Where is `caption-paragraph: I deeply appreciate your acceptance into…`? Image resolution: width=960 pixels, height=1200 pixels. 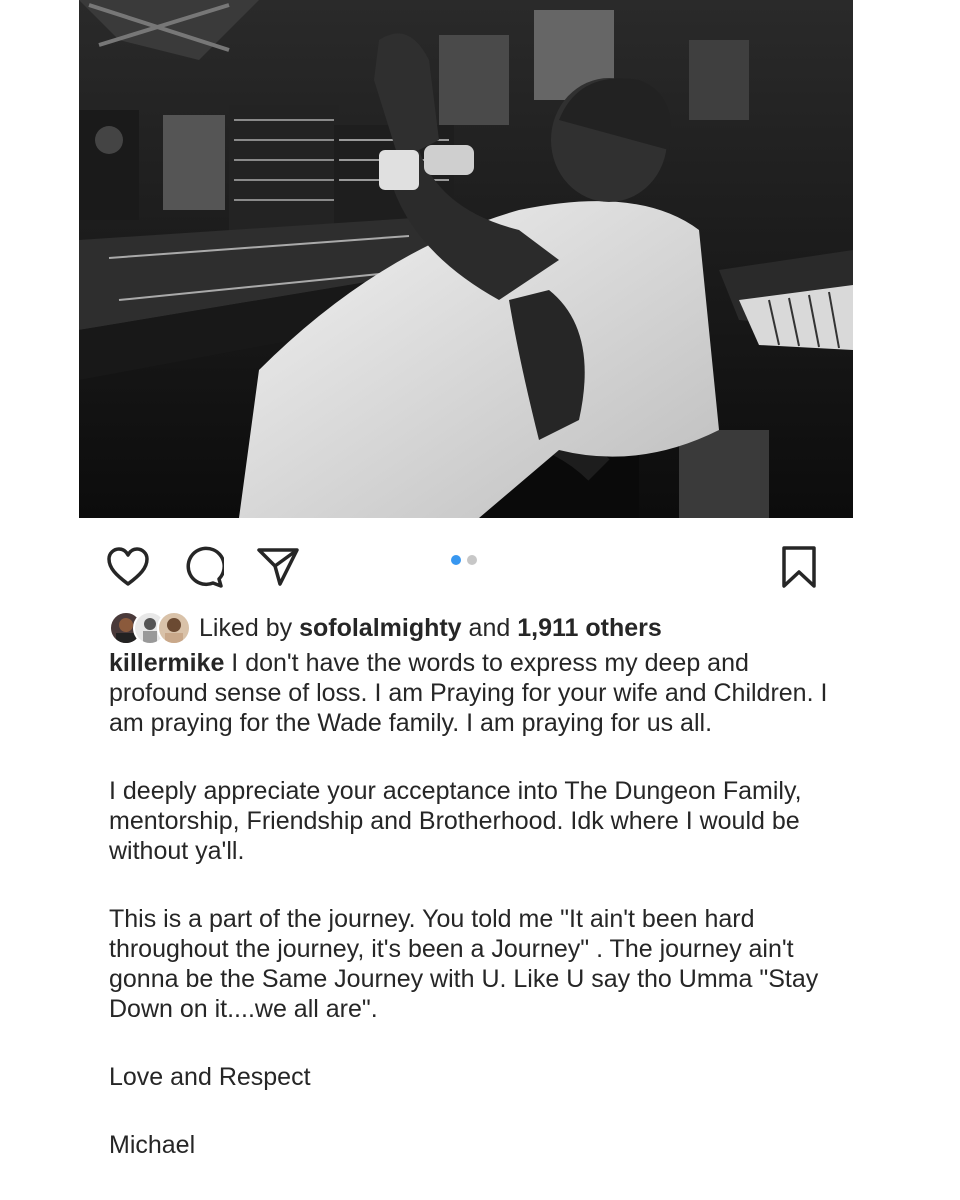 caption-paragraph: I deeply appreciate your acceptance into… is located at coordinates (455, 821).